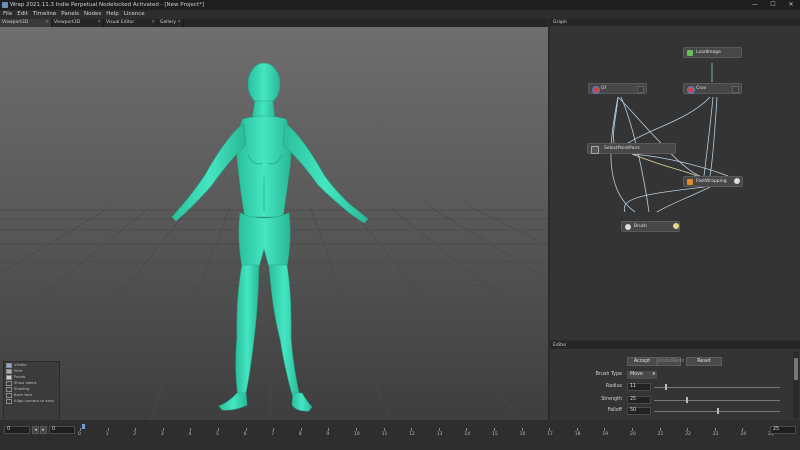 The height and width of the screenshot is (450, 800). I want to click on brush-type-select: Move ▾, so click(642, 375).